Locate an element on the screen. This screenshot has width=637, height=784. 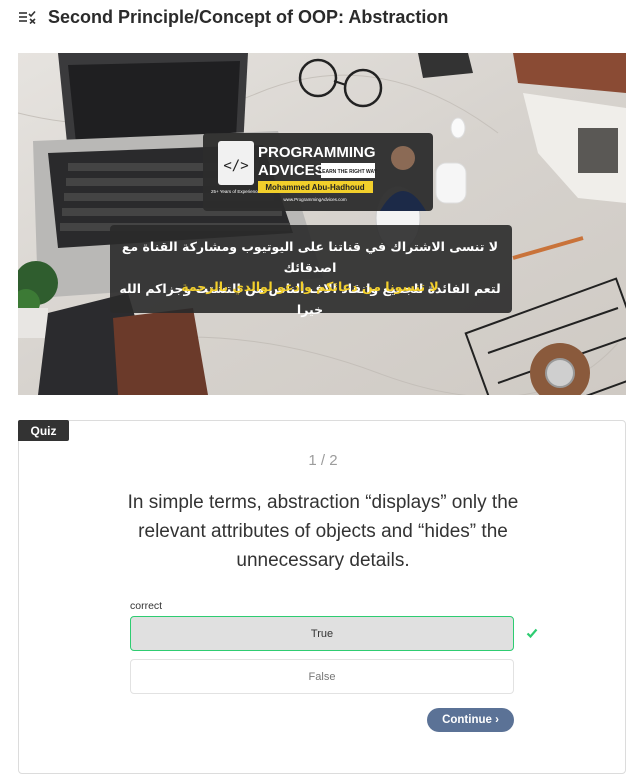
banner-tagline: LEARN THE RIGHT WAY is located at coordinates (348, 172).